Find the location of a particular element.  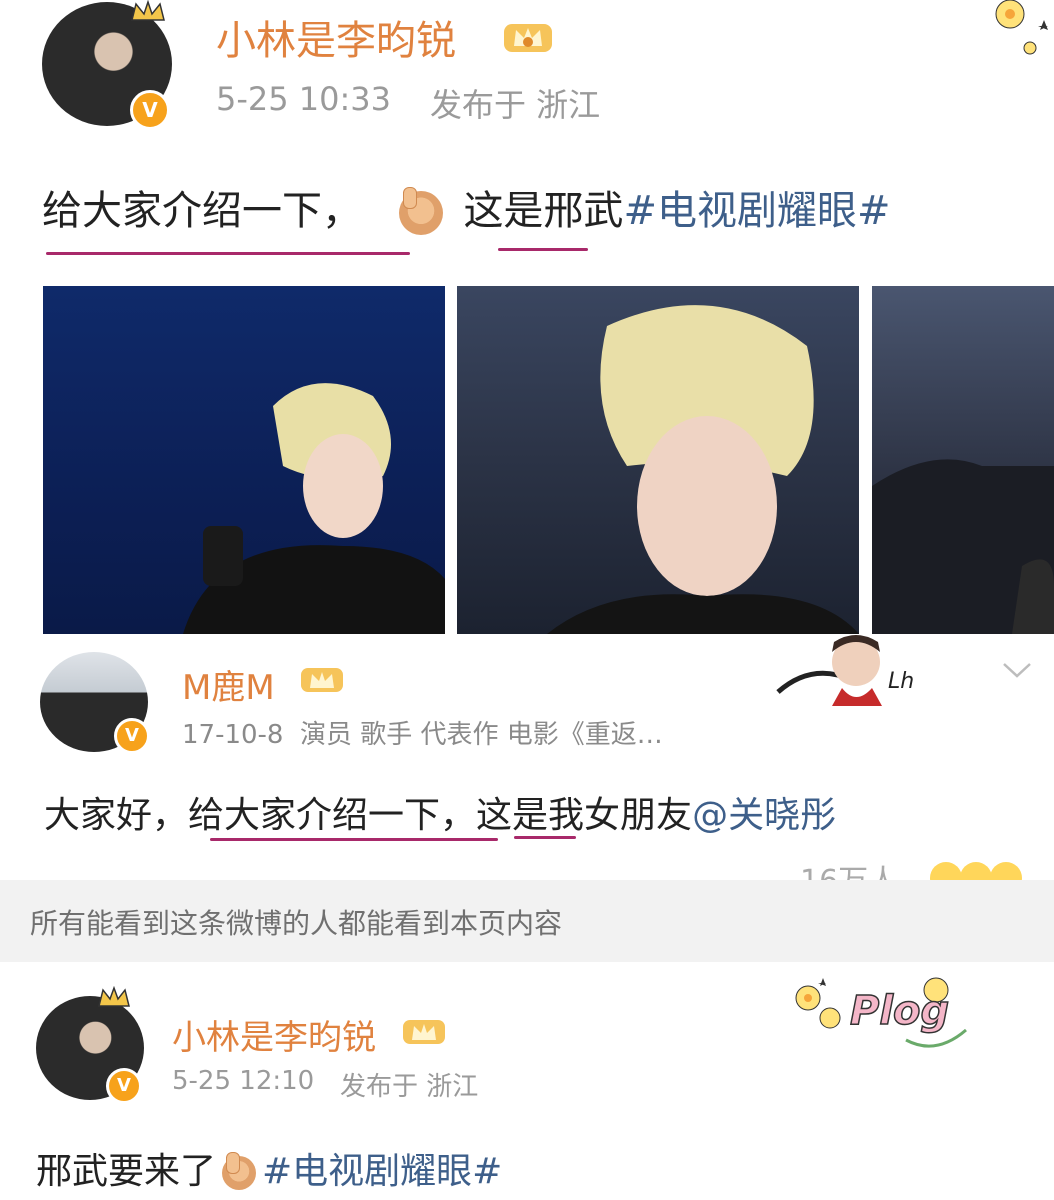

plog-sticker-text: Plog is located at coordinates (899, 1011).